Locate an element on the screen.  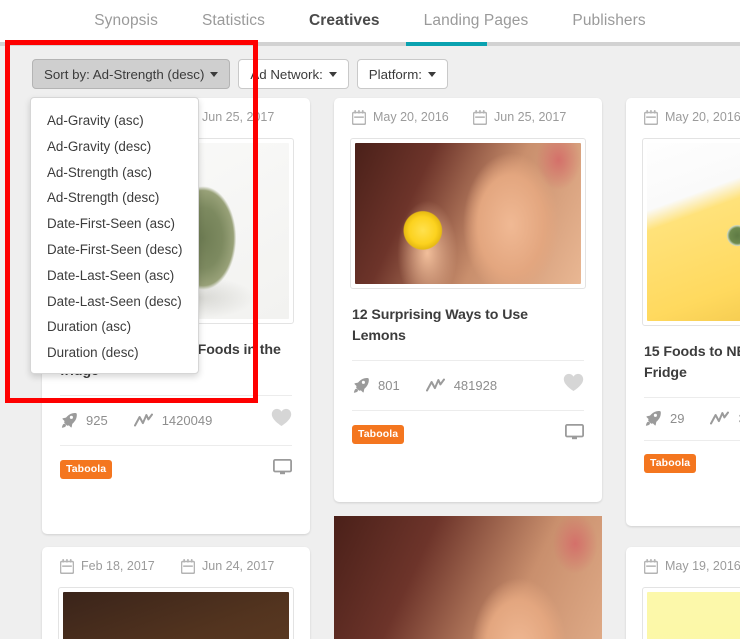
ad-strength-value: 1420049 is located at coordinates (187, 420).